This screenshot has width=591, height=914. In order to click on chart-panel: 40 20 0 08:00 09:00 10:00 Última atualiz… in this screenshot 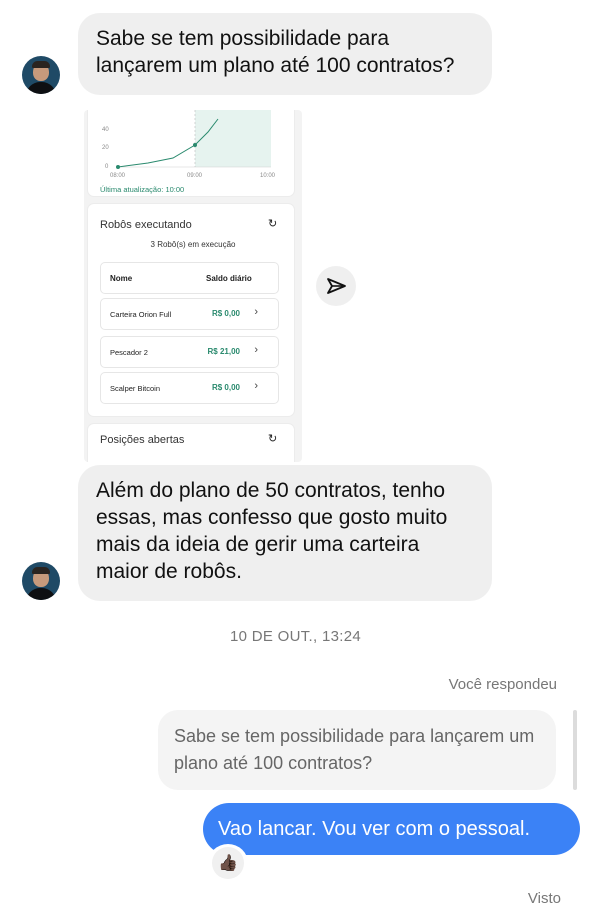, I will do `click(191, 153)`.